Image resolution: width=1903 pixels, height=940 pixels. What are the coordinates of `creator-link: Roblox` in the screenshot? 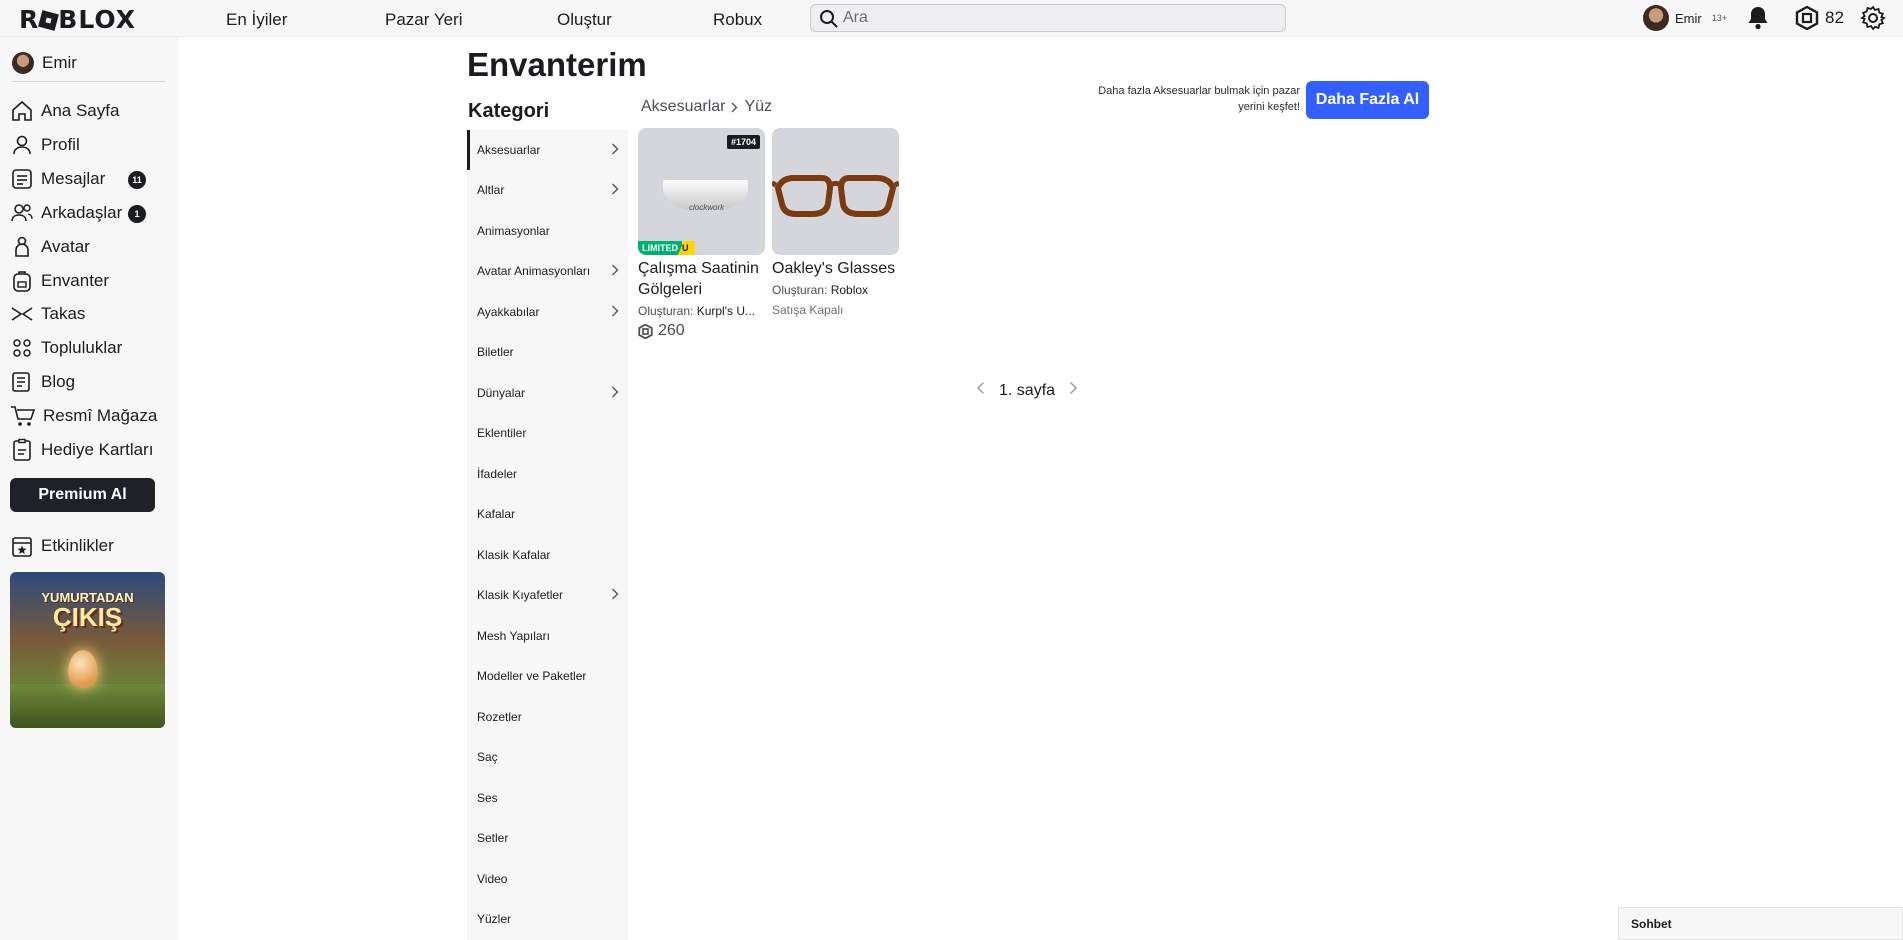 It's located at (849, 290).